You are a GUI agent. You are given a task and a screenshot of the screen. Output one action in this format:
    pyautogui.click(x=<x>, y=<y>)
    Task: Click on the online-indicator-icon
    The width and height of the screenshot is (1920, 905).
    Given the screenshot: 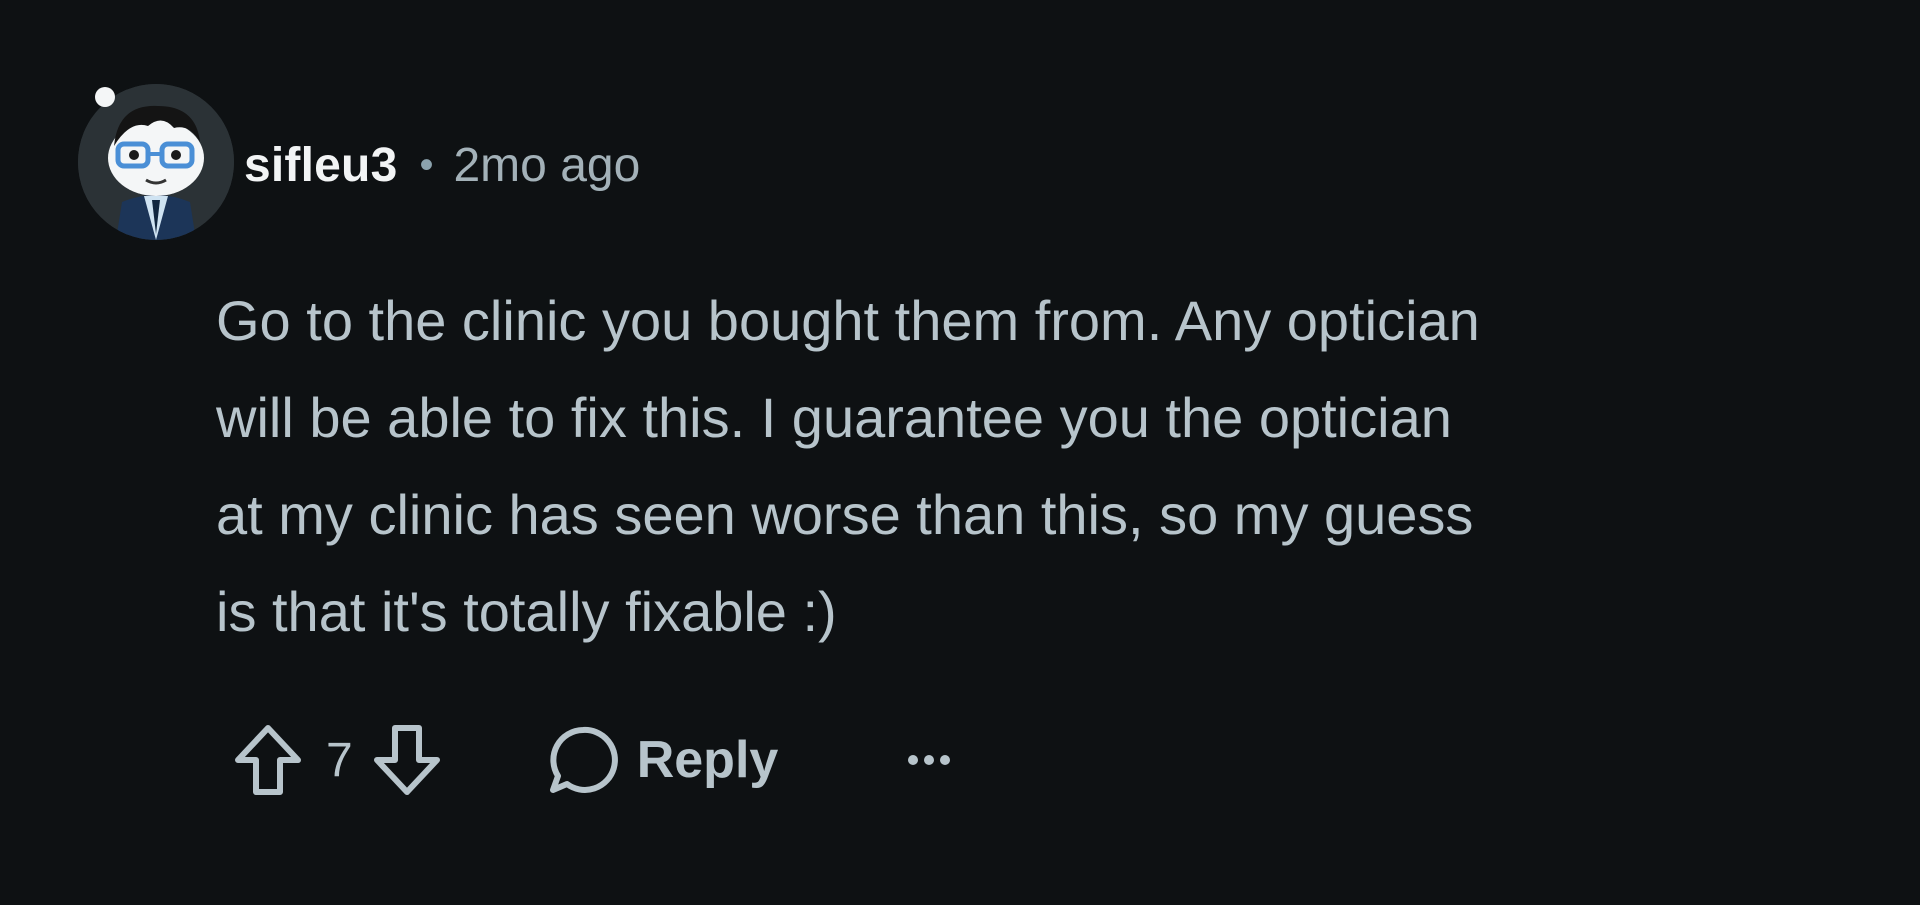 What is the action you would take?
    pyautogui.click(x=105, y=97)
    